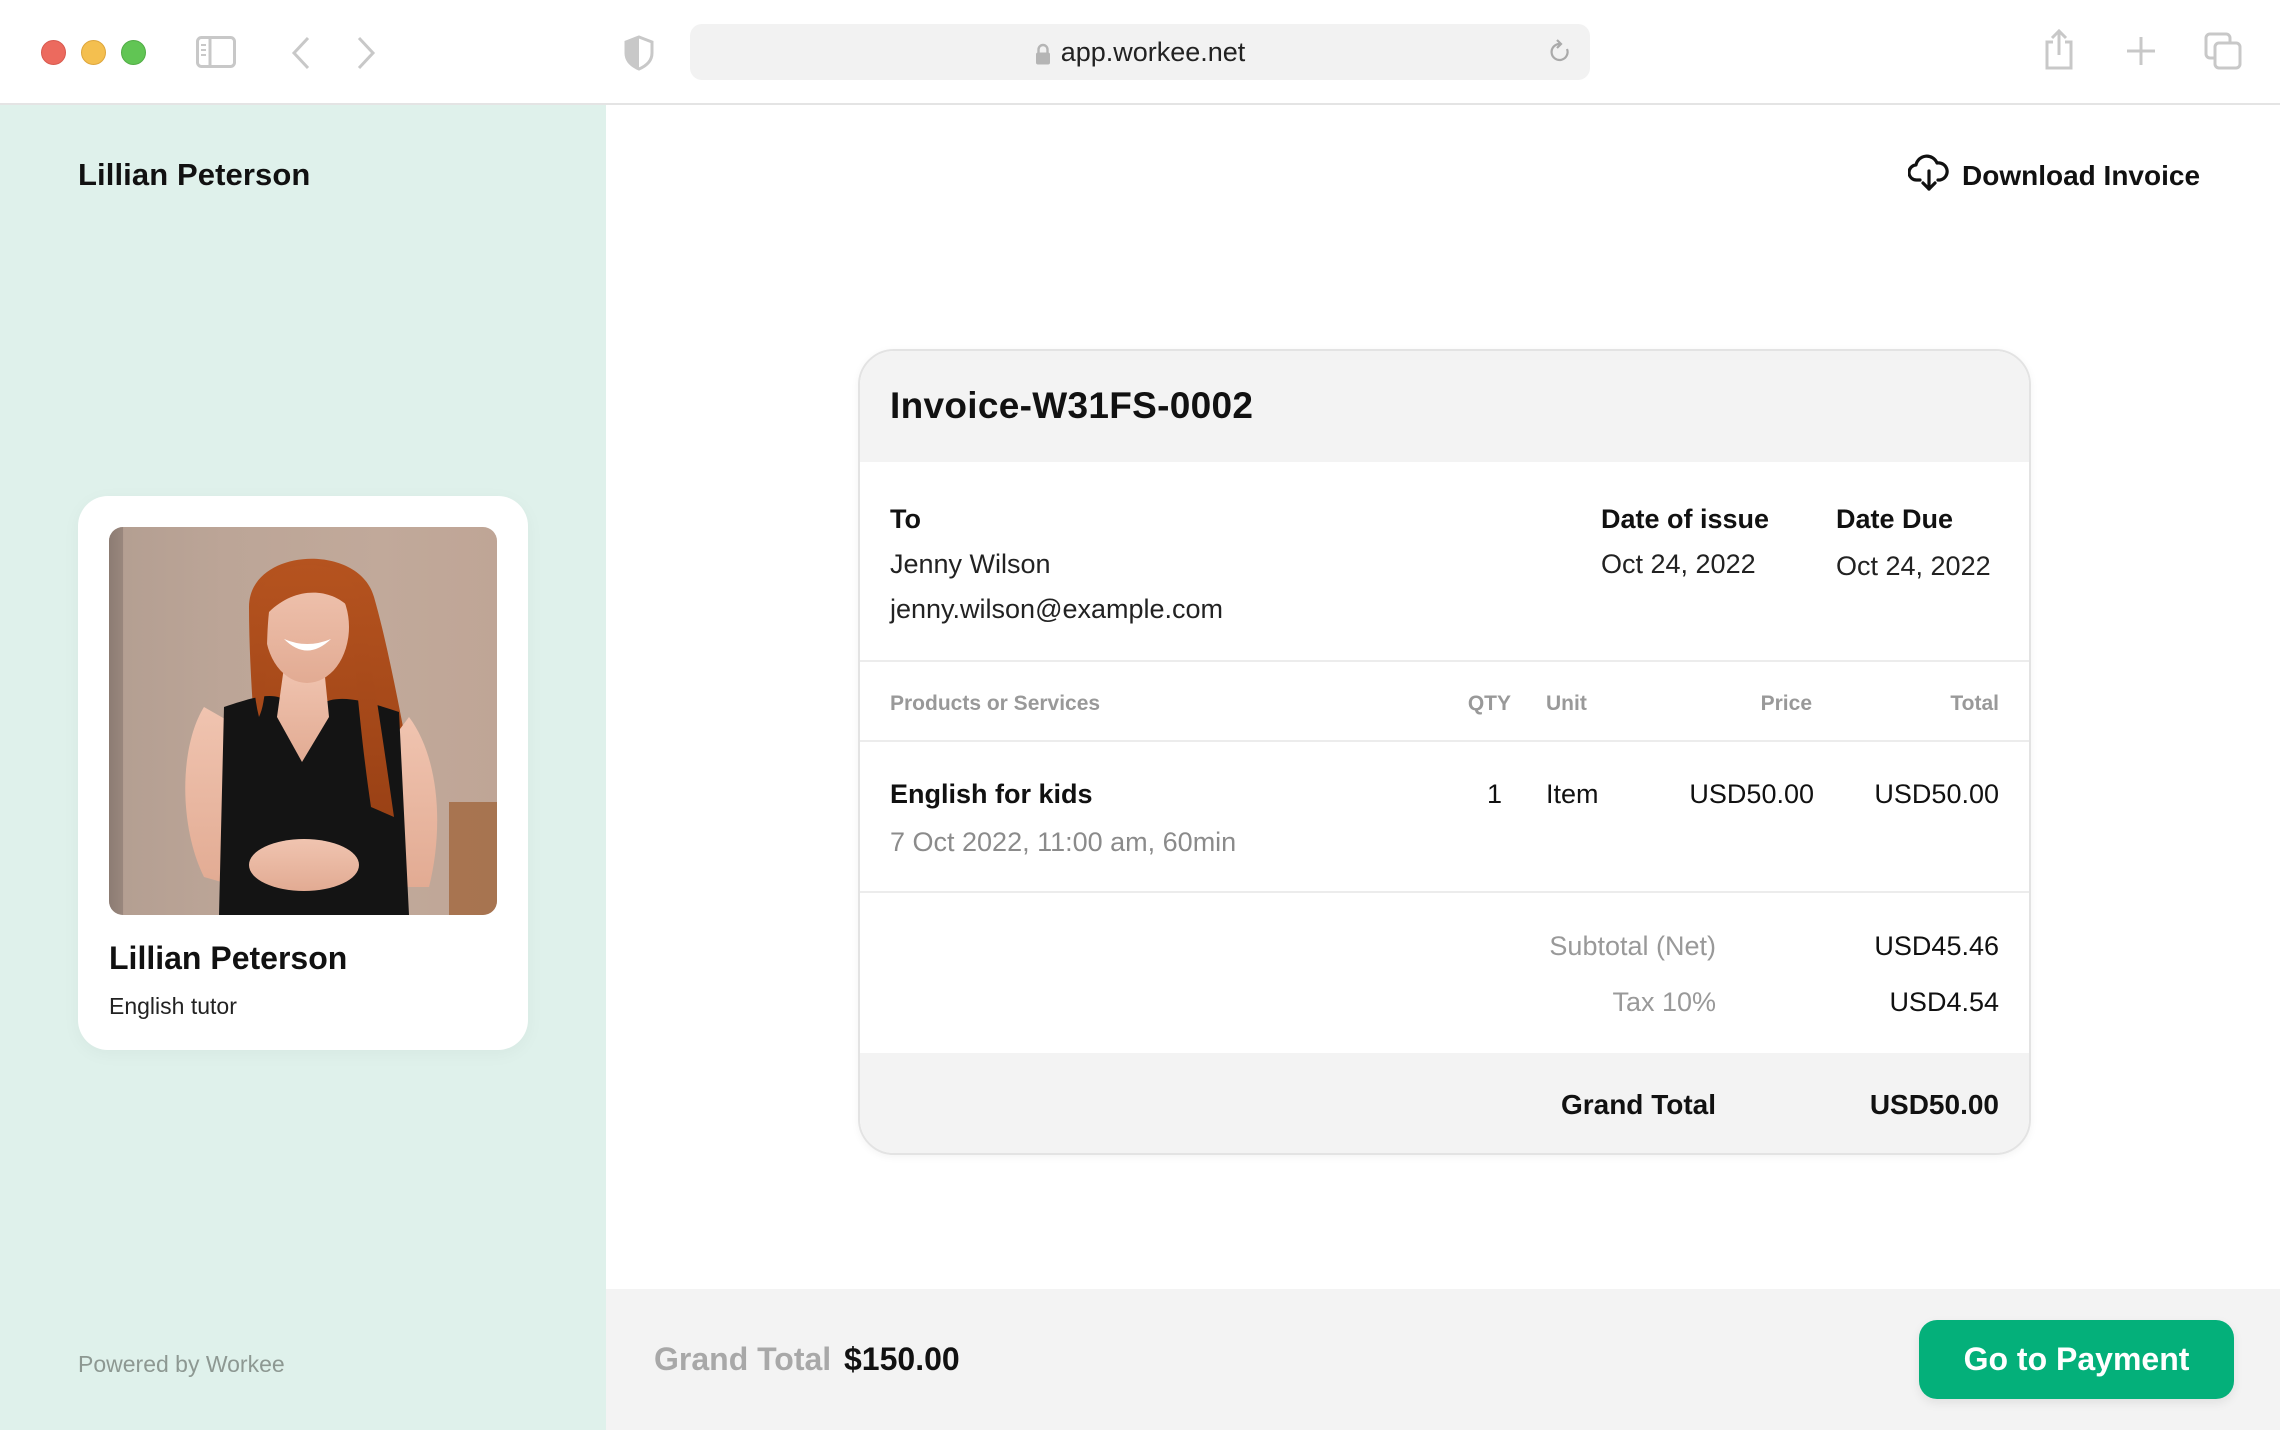 This screenshot has height=1430, width=2280. What do you see at coordinates (53, 52) in the screenshot?
I see `close-window-button` at bounding box center [53, 52].